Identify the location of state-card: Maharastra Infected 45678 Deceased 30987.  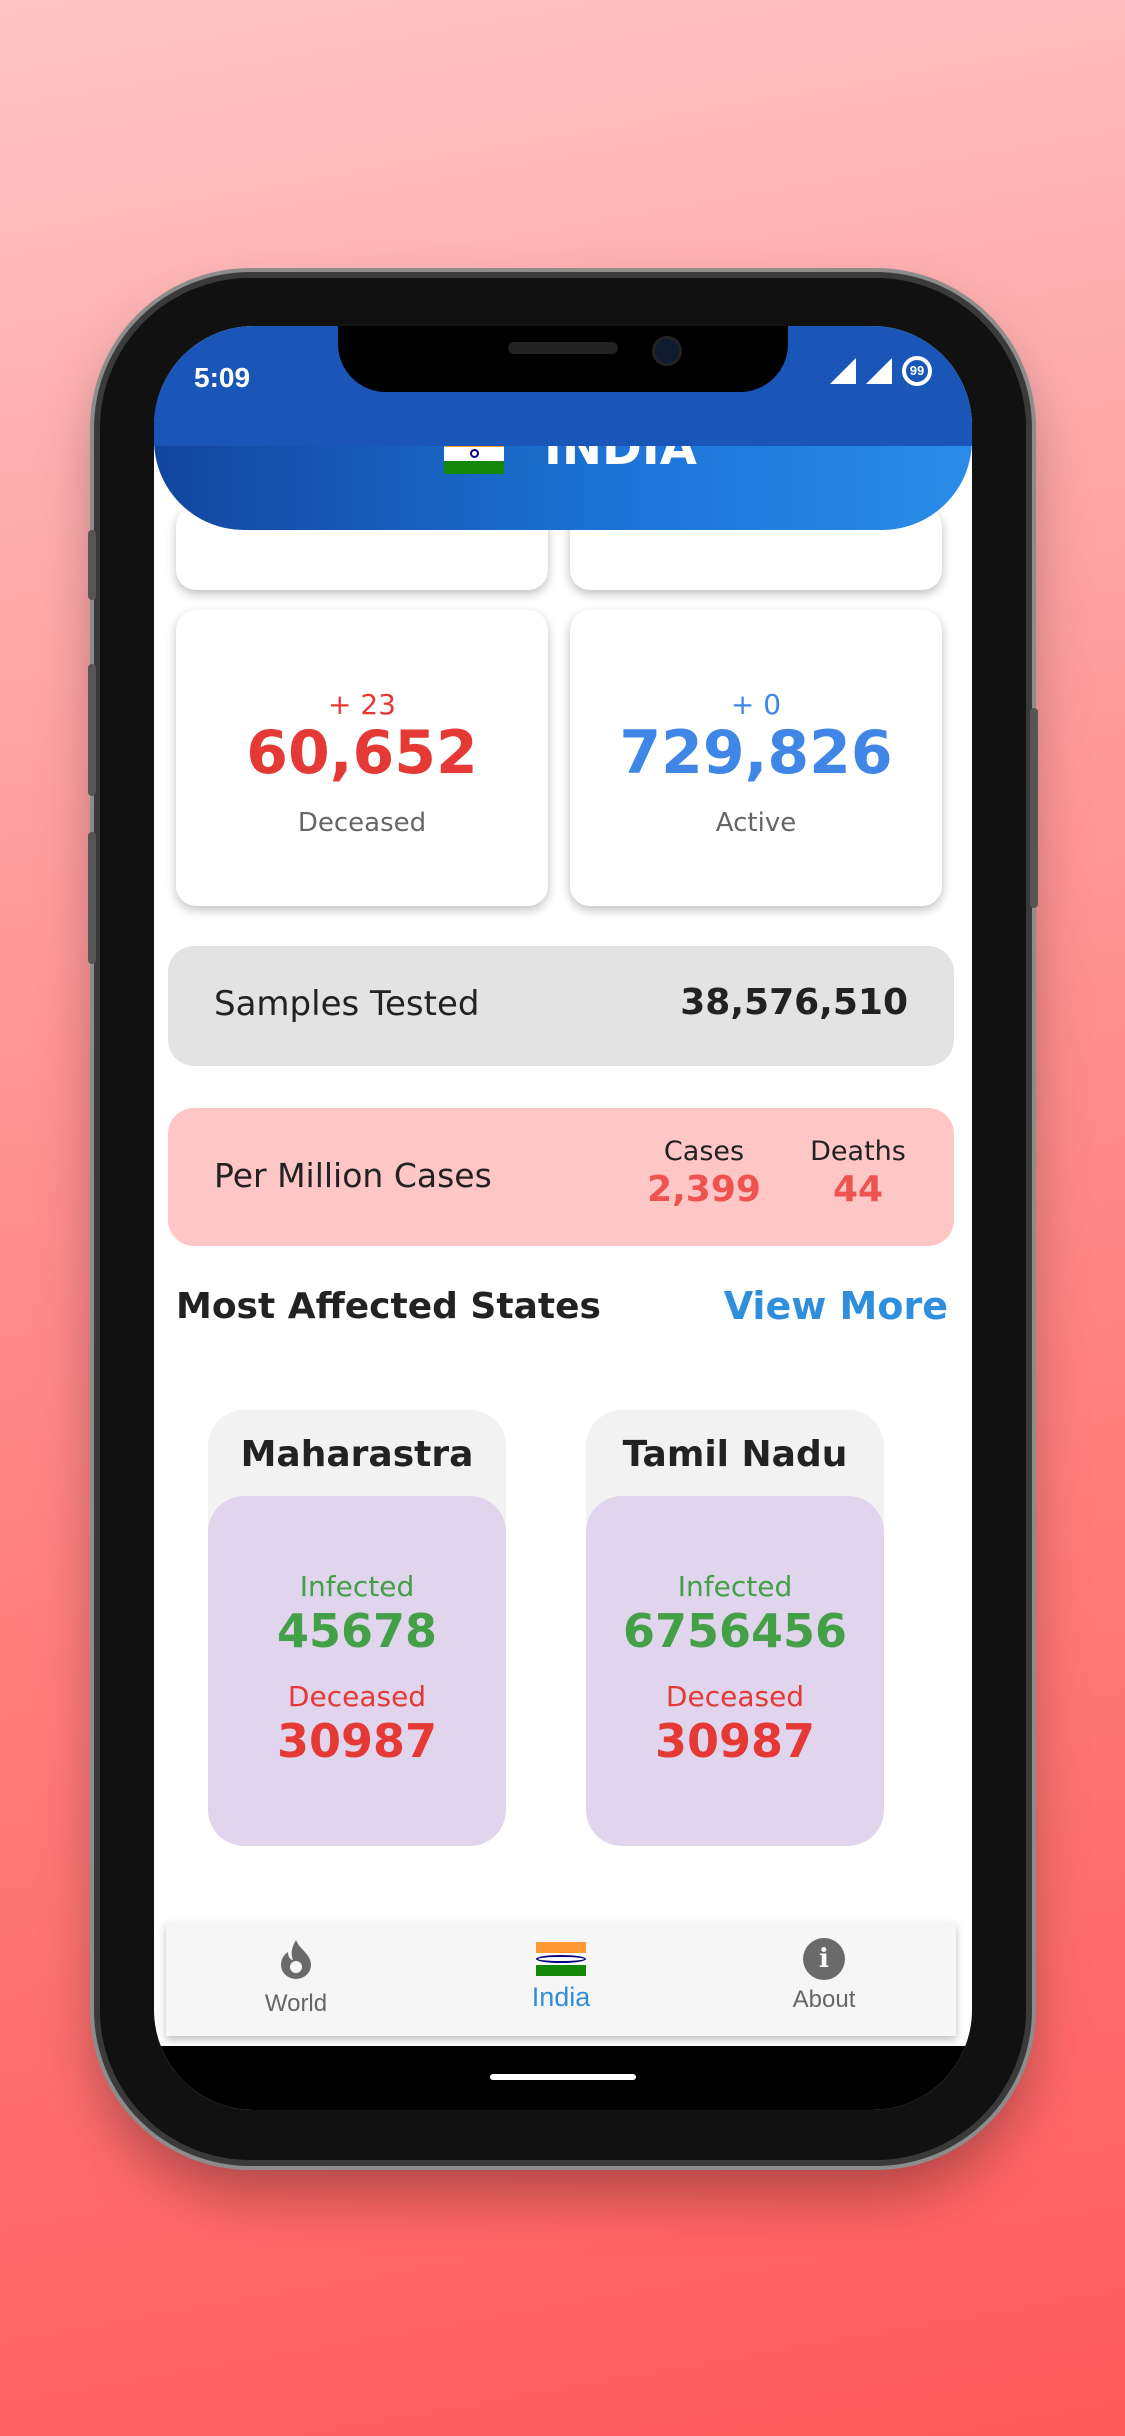
(357, 1628).